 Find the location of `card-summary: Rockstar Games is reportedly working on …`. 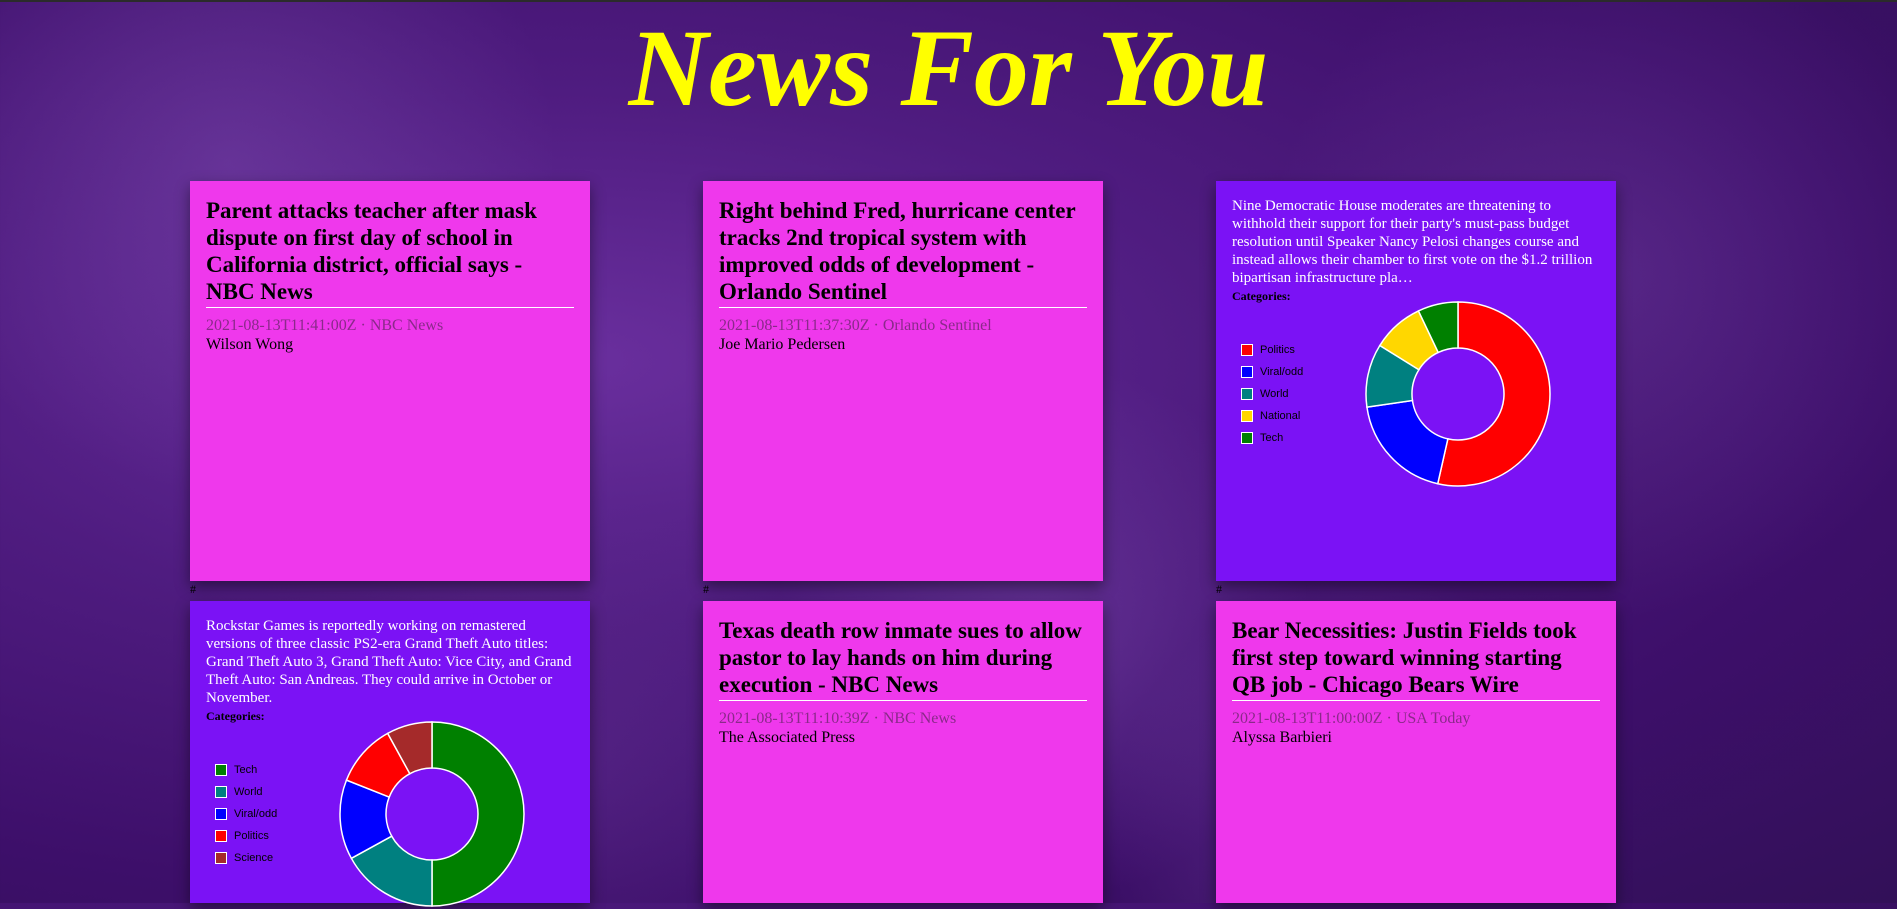

card-summary: Rockstar Games is reportedly working on … is located at coordinates (389, 662).